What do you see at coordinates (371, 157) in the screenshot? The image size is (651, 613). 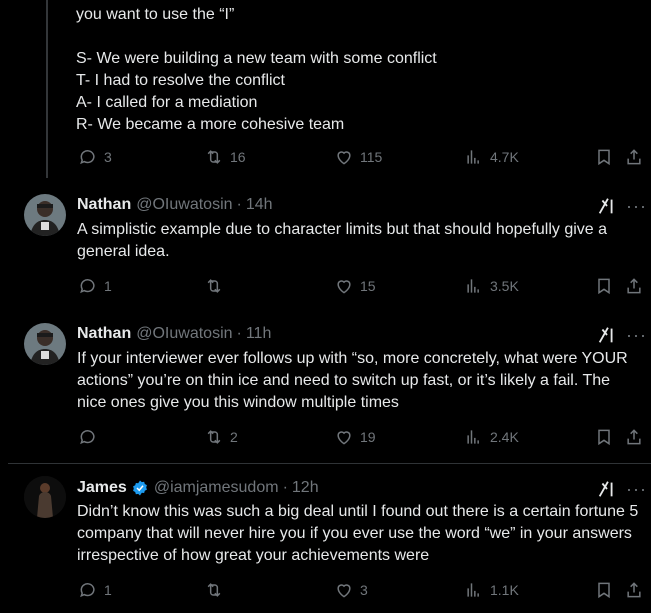 I see `like-count: 115` at bounding box center [371, 157].